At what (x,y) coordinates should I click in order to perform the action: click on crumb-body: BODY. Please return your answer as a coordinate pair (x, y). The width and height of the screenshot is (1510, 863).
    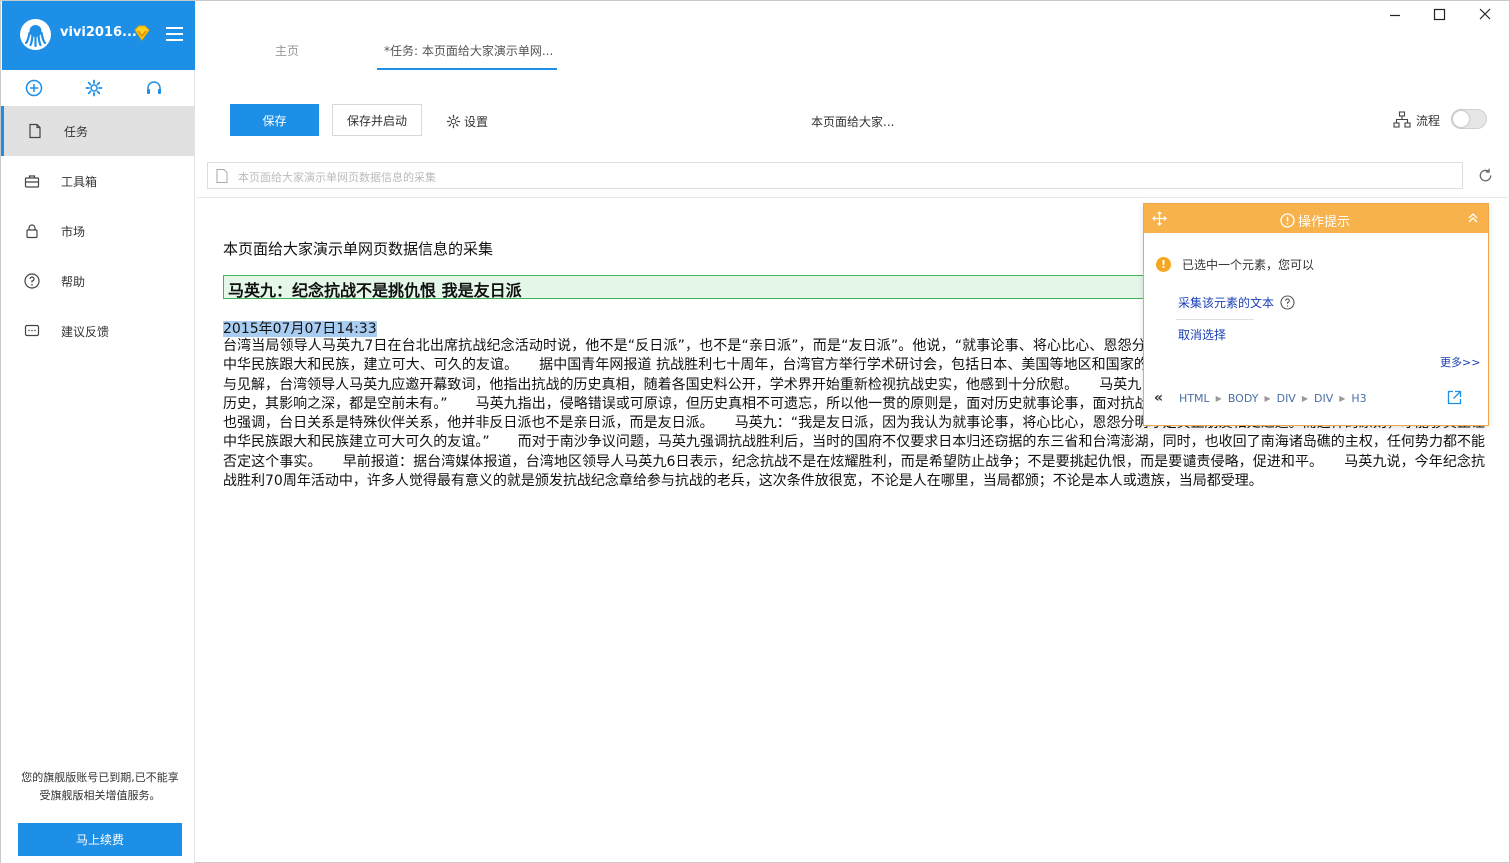
    Looking at the image, I should click on (1243, 398).